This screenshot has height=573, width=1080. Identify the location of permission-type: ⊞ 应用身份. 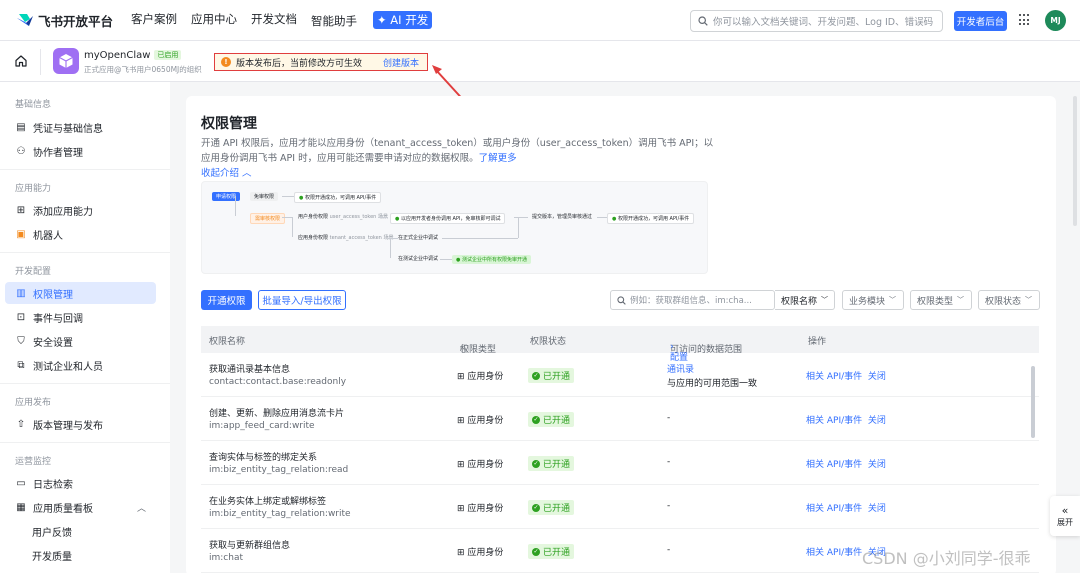
(480, 463).